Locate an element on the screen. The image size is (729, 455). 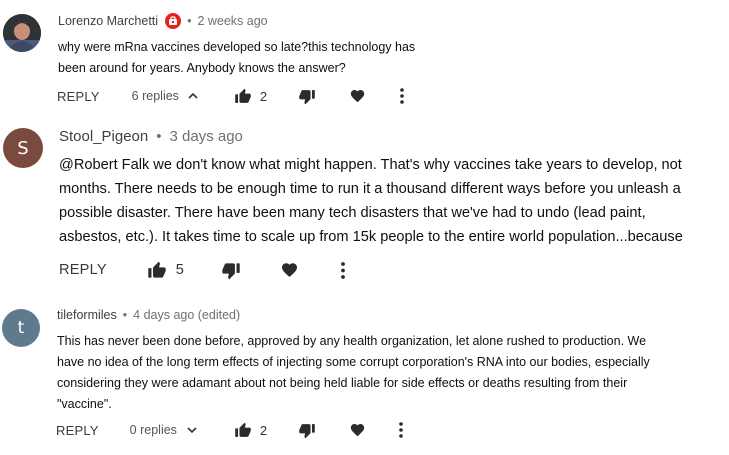
timestamp: 3 days ago is located at coordinates (206, 136).